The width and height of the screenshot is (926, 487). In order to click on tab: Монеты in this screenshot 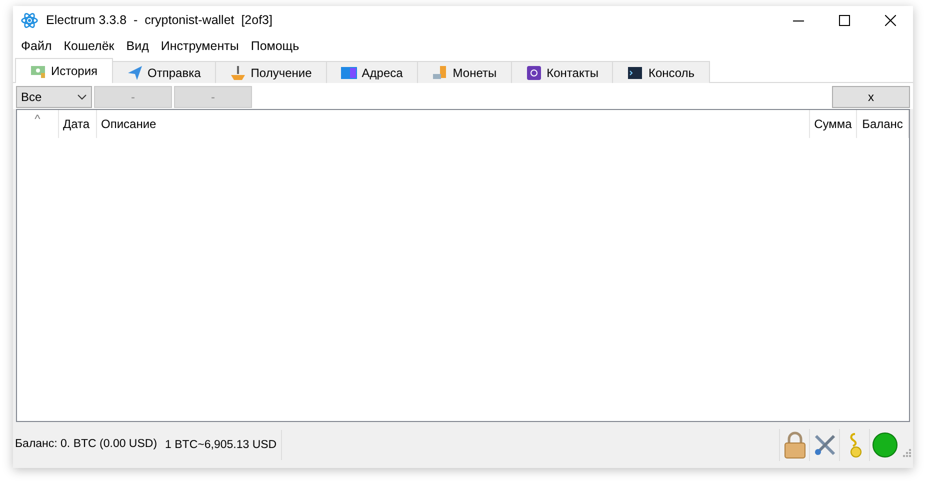, I will do `click(464, 72)`.